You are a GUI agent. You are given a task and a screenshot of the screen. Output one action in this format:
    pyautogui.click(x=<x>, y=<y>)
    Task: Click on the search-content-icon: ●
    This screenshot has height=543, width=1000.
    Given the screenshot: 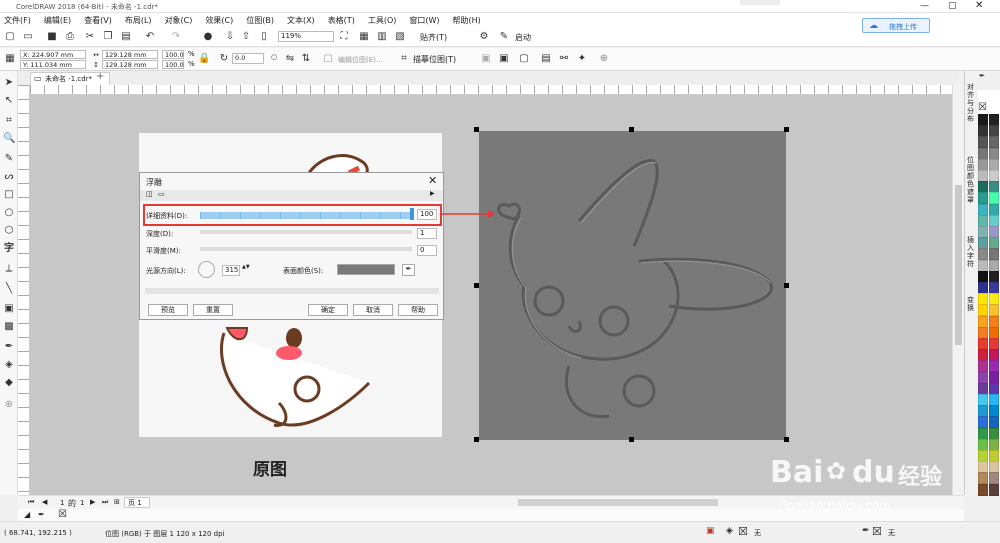 What is the action you would take?
    pyautogui.click(x=208, y=37)
    